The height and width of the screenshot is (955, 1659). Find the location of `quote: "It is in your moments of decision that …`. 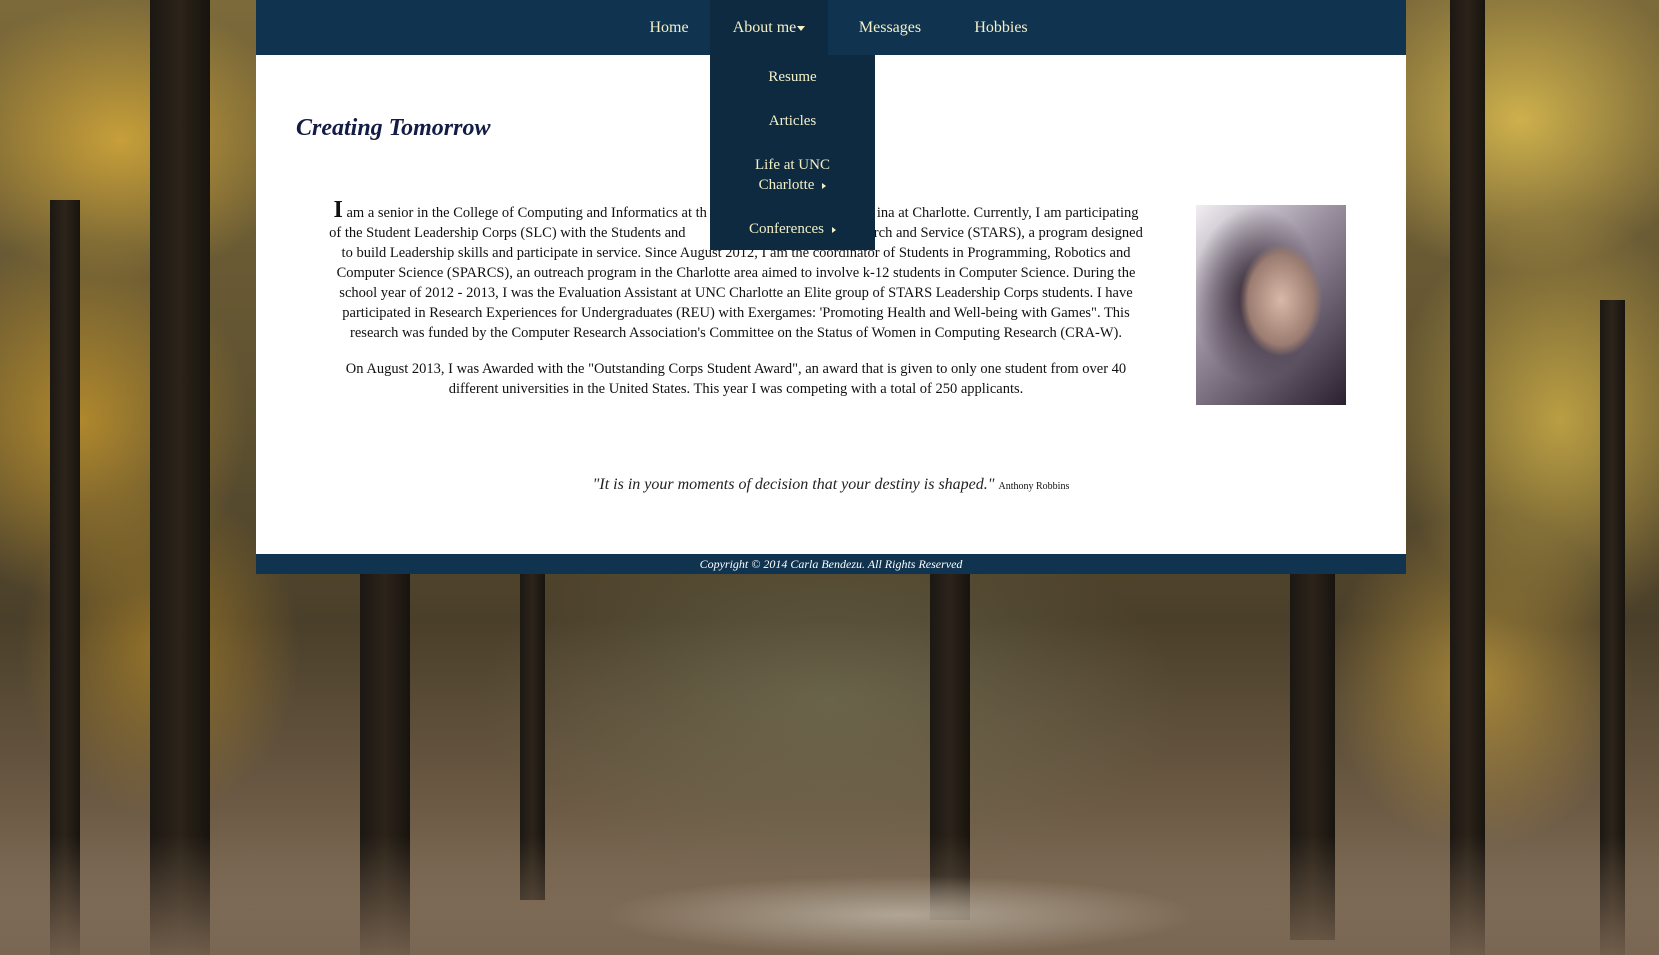

quote: "It is in your moments of decision that … is located at coordinates (831, 485).